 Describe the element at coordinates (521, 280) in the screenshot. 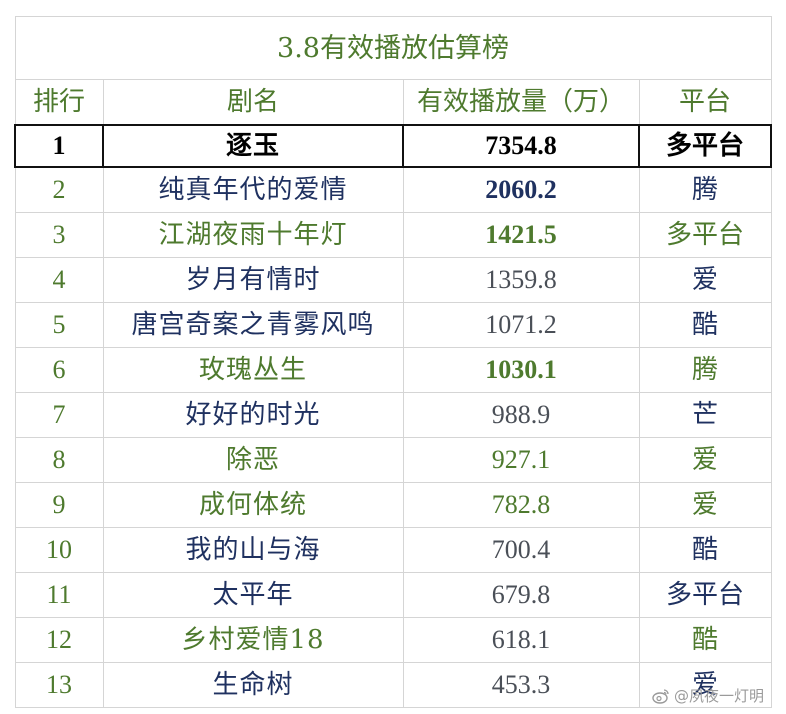

I see `views-cell: 1359.8` at that location.